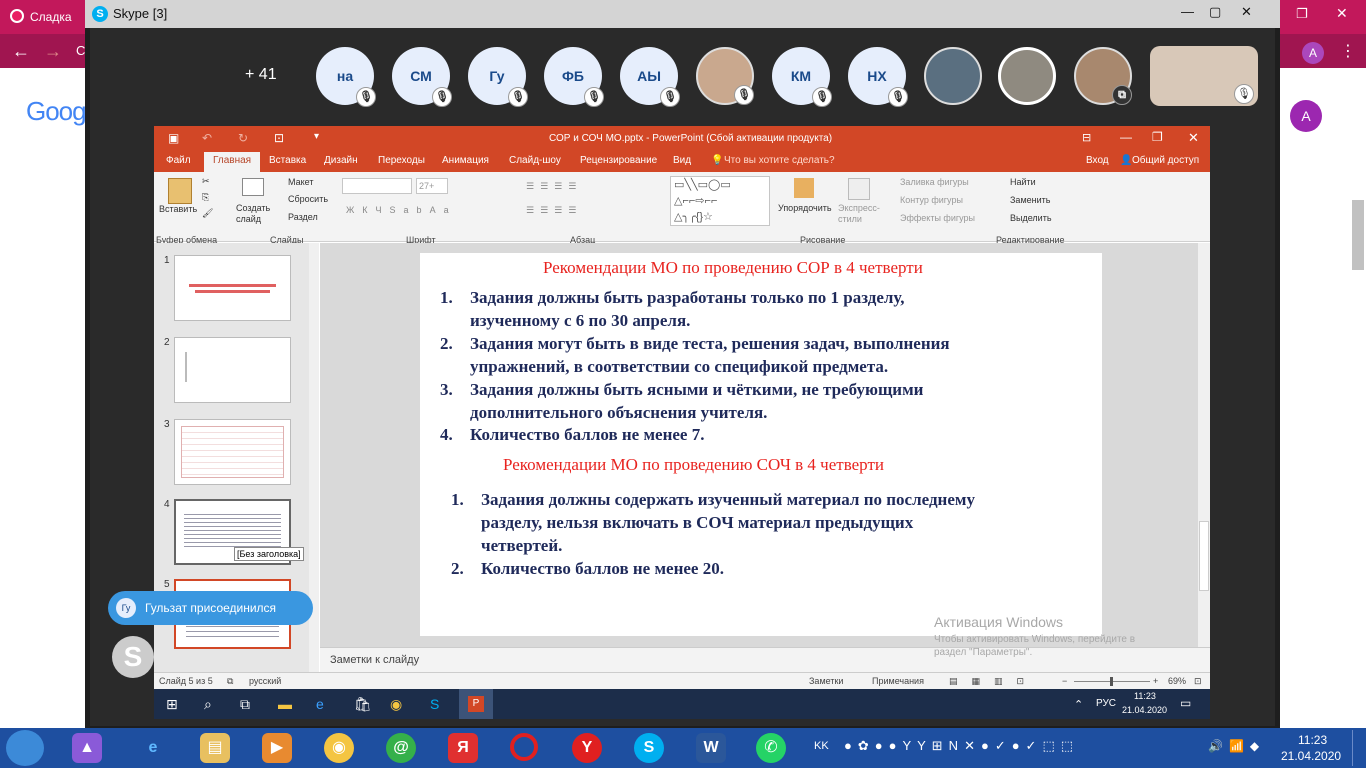 The width and height of the screenshot is (1366, 768). I want to click on taskbar-clock-time: 11:23, so click(1312, 740).